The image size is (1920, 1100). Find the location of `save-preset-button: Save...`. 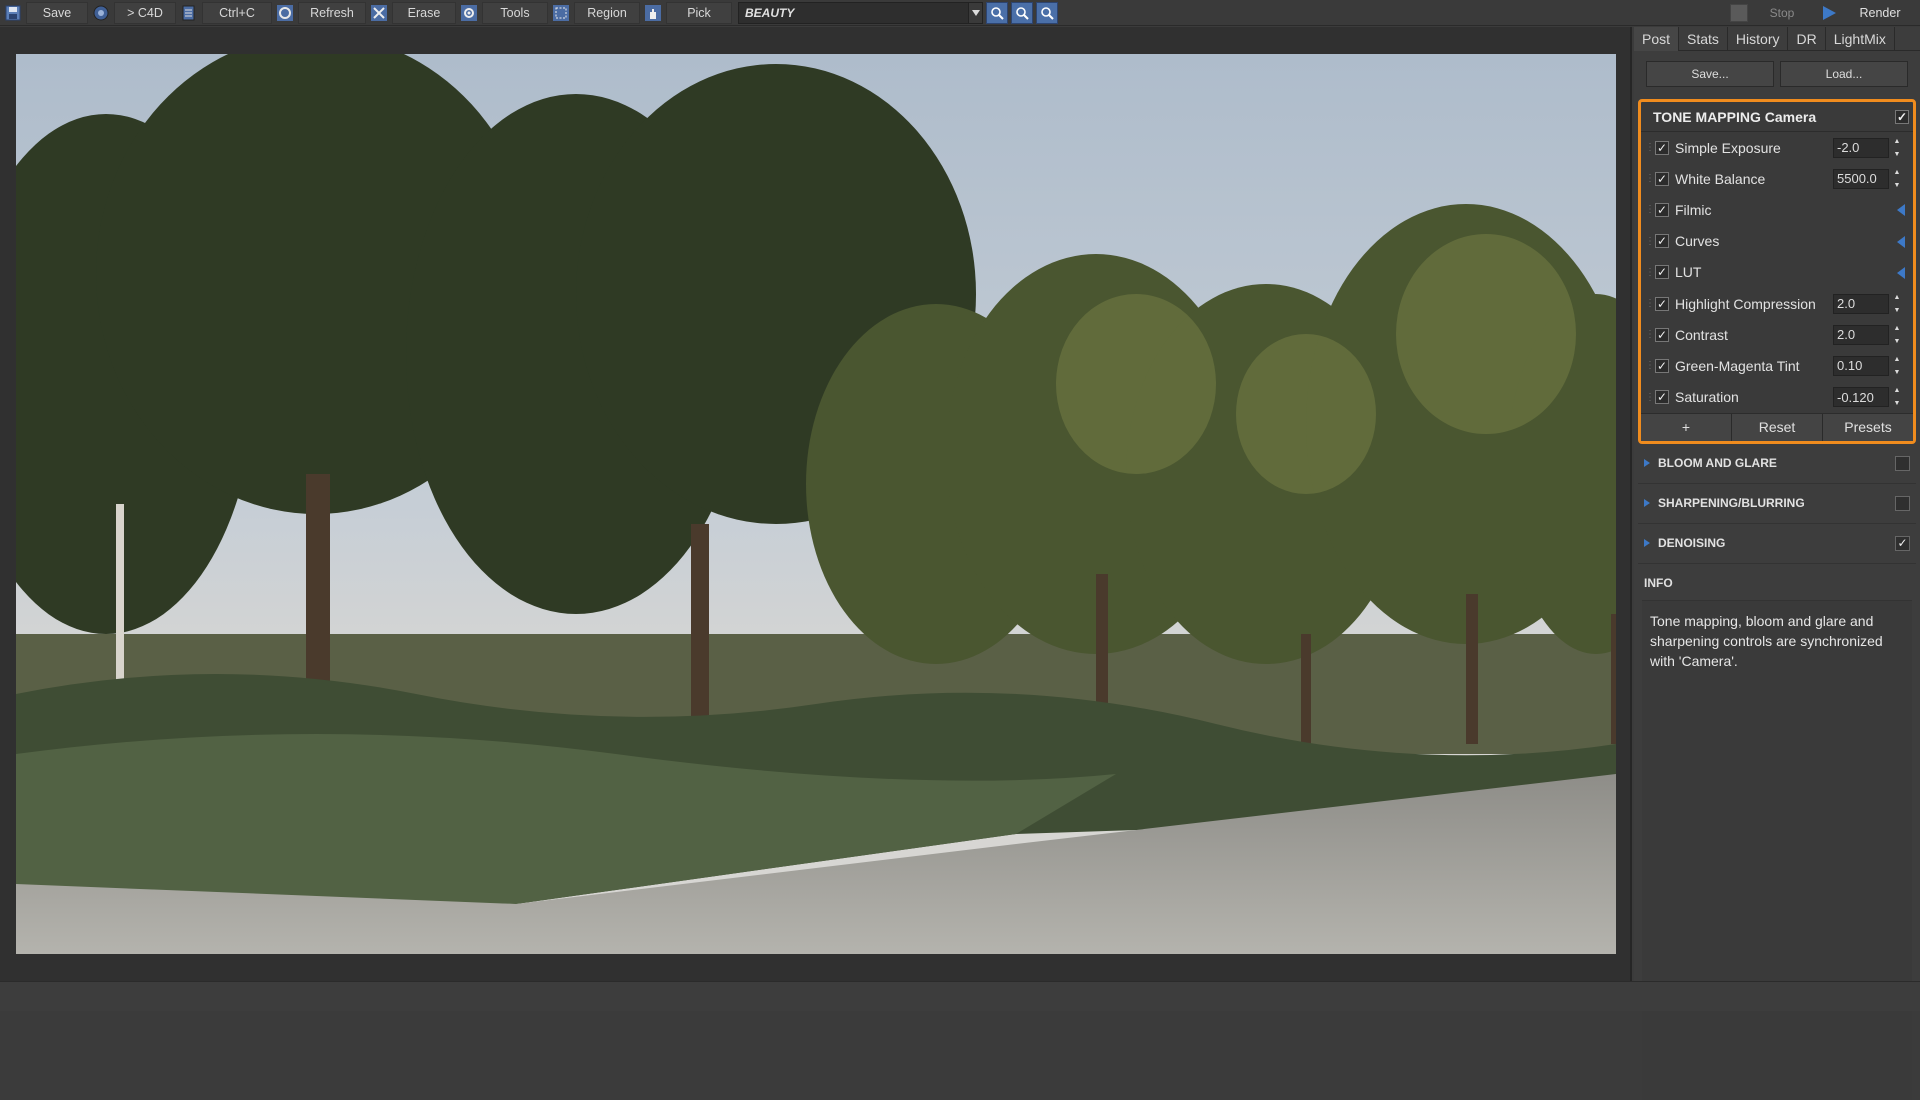

save-preset-button: Save... is located at coordinates (1710, 74).